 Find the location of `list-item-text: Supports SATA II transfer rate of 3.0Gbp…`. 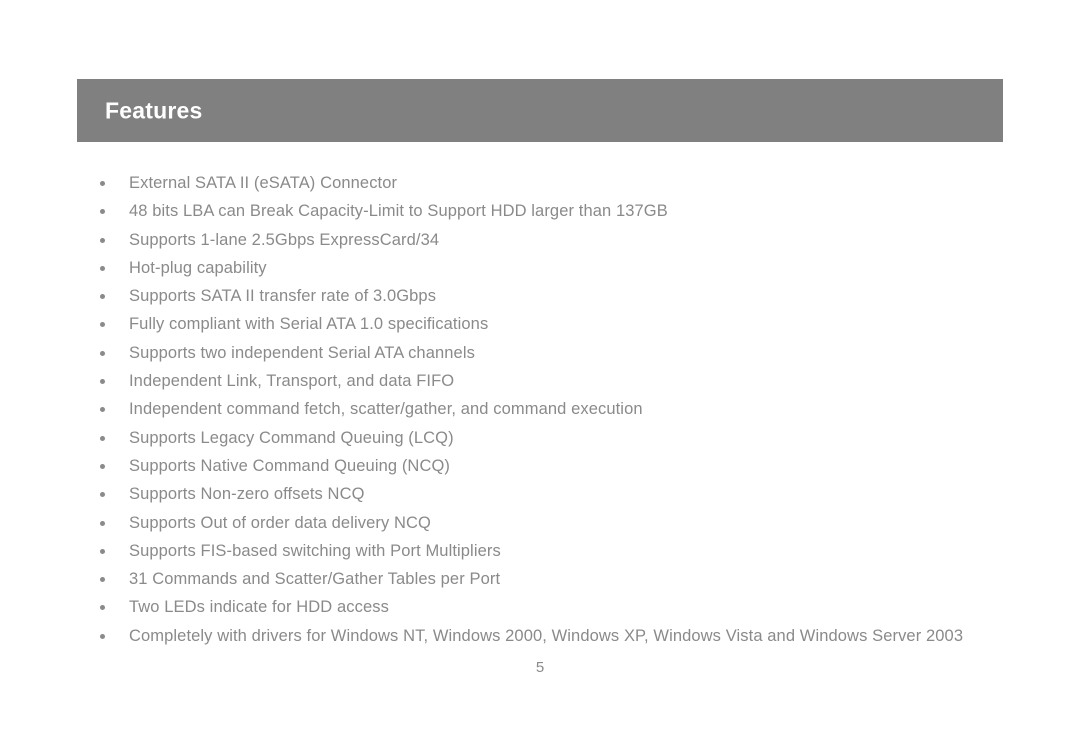

list-item-text: Supports SATA II transfer rate of 3.0Gbp… is located at coordinates (283, 296).